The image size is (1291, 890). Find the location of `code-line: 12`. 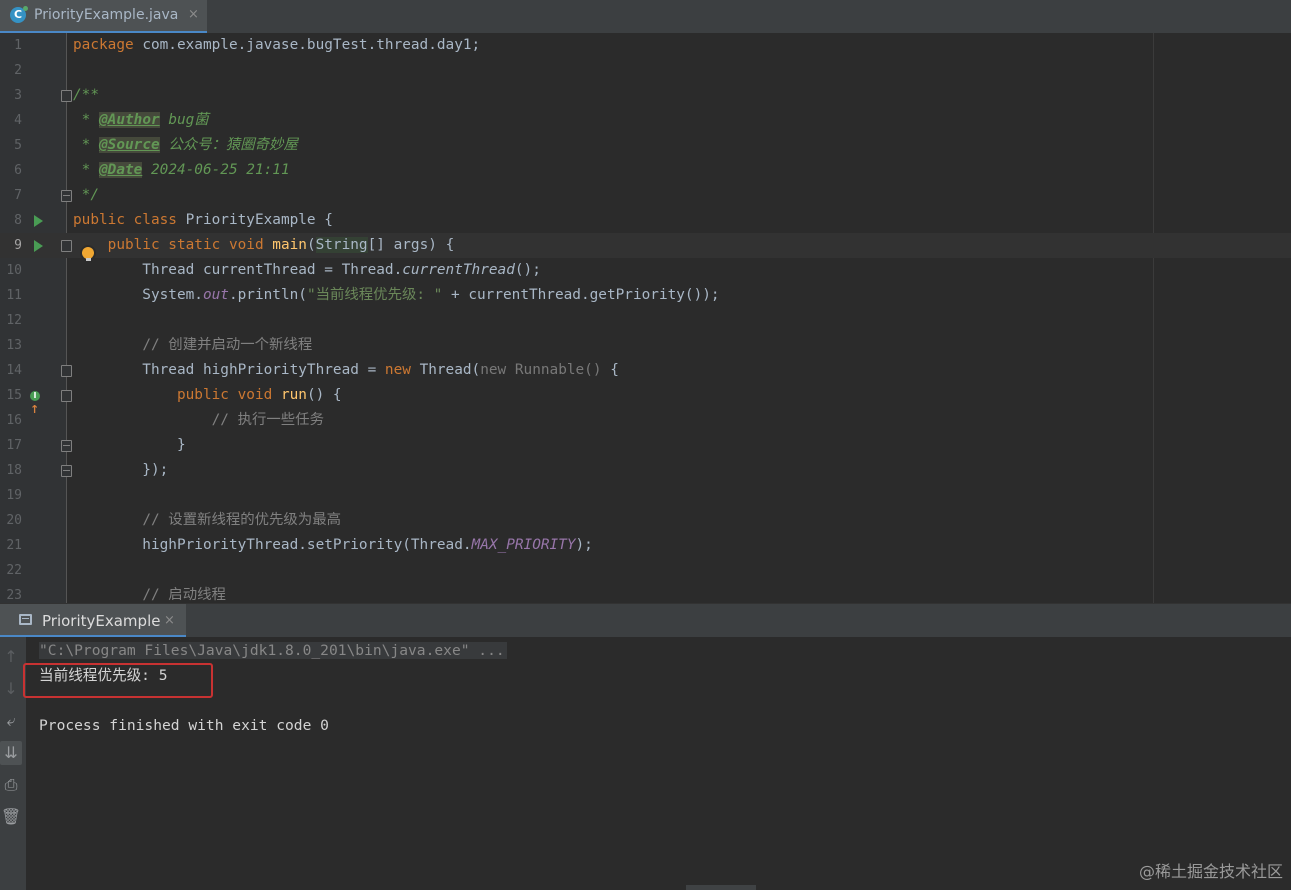

code-line: 12 is located at coordinates (645, 320).